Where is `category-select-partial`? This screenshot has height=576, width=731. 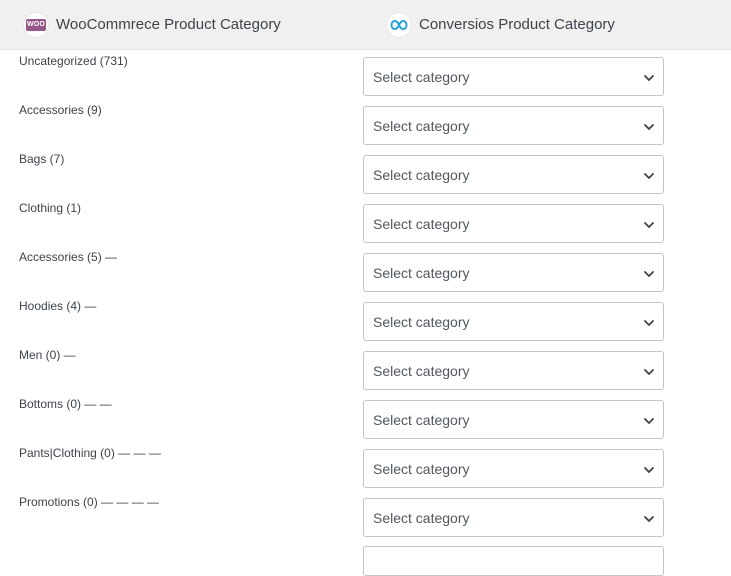
category-select-partial is located at coordinates (513, 561).